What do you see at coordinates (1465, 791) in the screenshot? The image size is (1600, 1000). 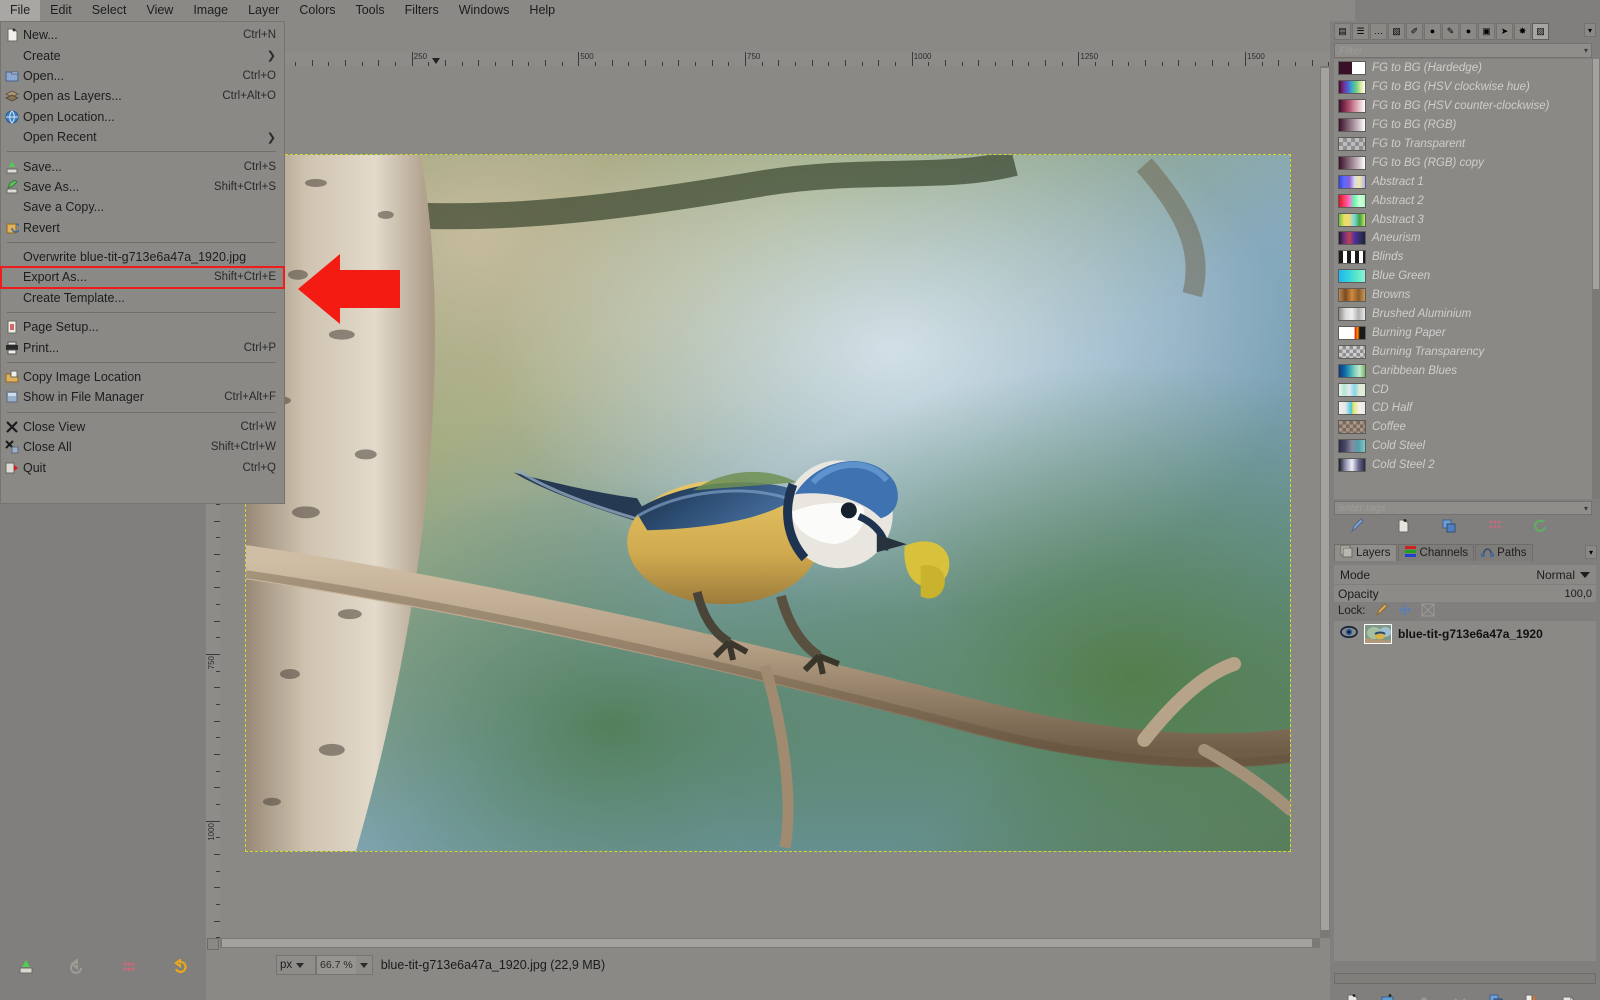 I see `layers-list: blue-tit-g713e6a47a_1920` at bounding box center [1465, 791].